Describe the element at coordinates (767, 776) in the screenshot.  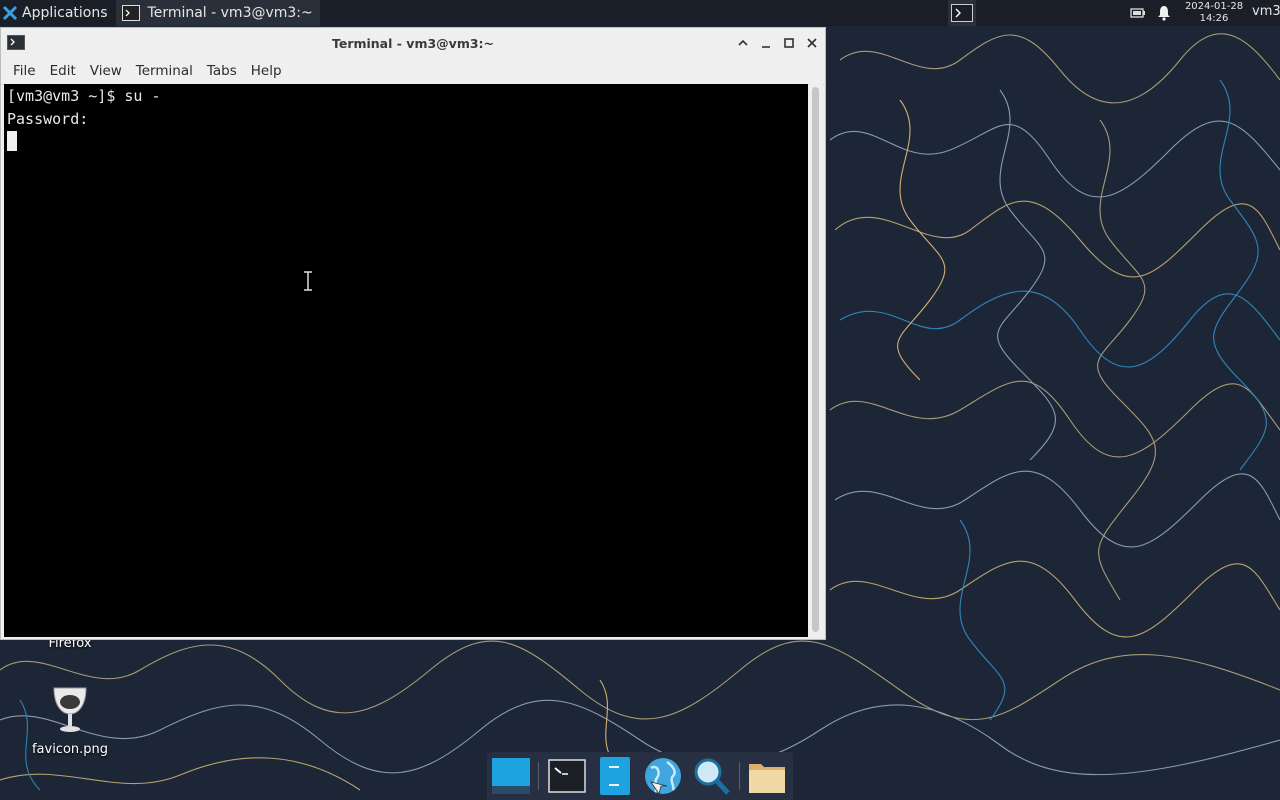
I see `home-folder-icon` at that location.